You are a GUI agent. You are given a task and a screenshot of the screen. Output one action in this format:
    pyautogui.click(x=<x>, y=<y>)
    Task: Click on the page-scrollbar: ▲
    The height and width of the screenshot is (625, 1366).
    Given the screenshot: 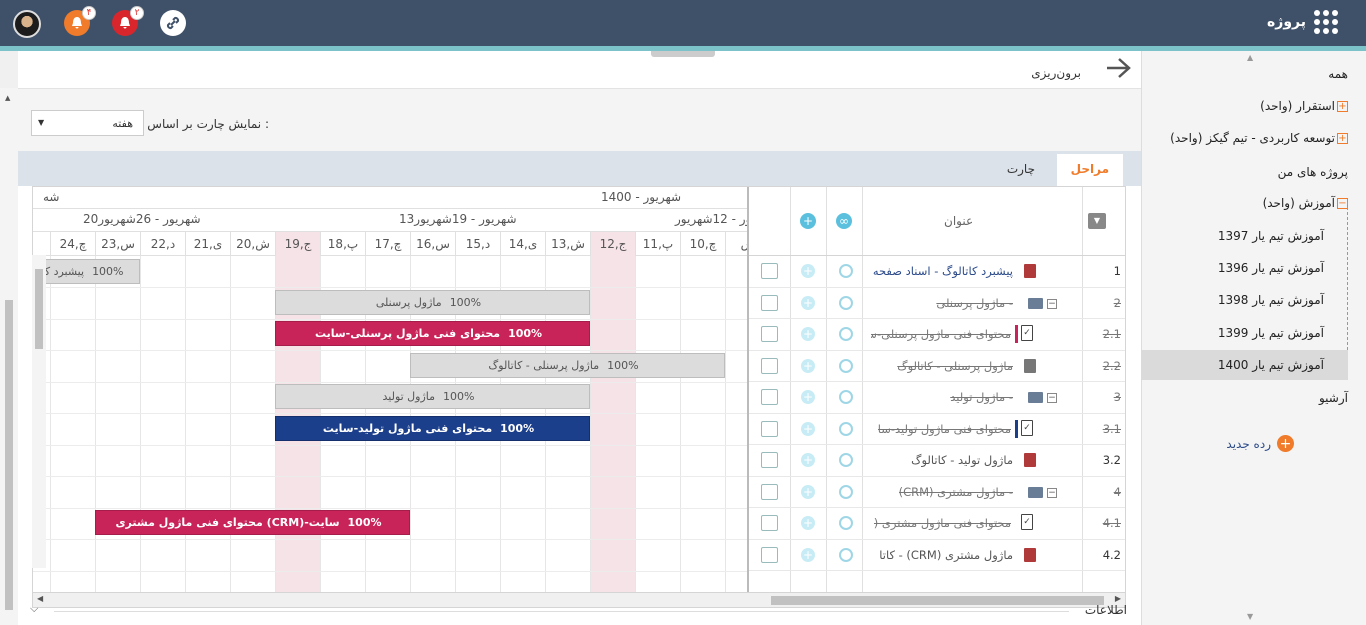 What is the action you would take?
    pyautogui.click(x=9, y=356)
    